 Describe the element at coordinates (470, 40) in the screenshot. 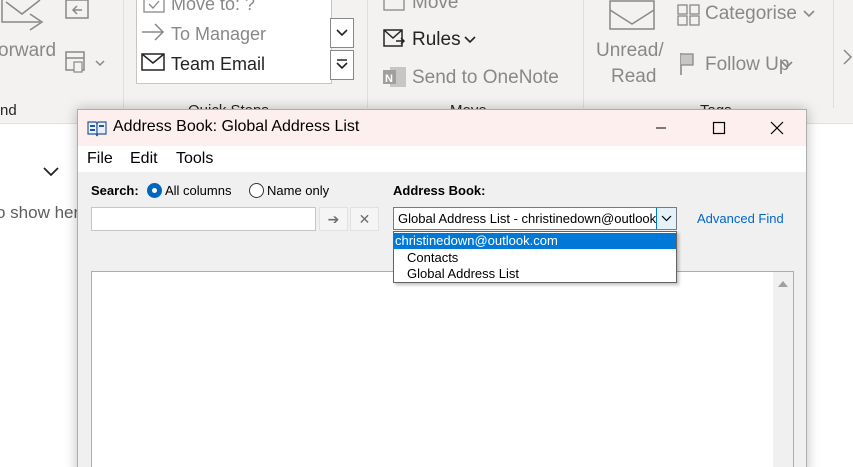

I see `rules-chevron-icon` at that location.